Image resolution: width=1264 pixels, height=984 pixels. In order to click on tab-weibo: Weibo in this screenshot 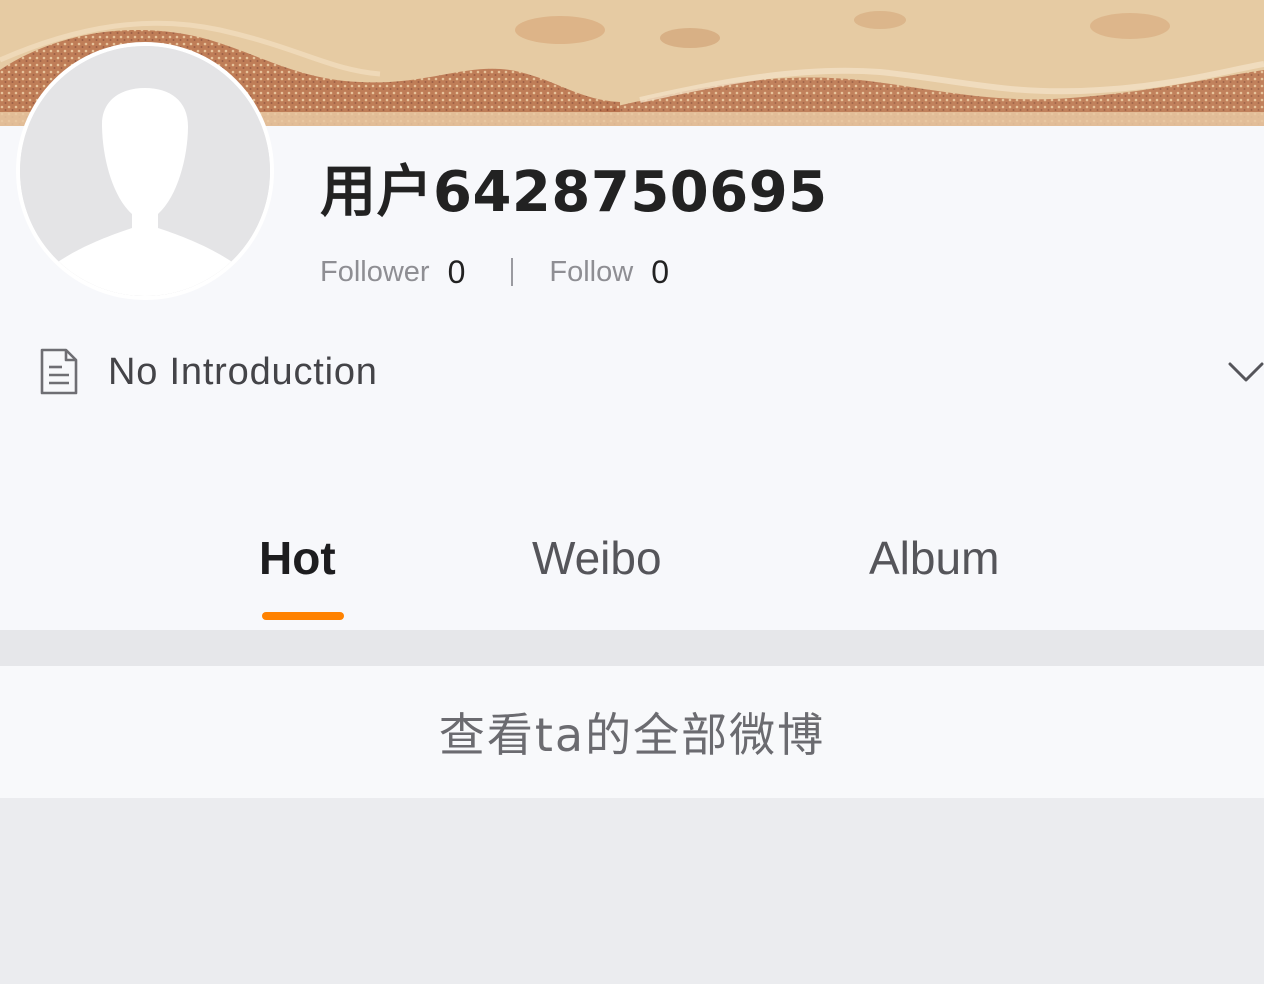, I will do `click(597, 558)`.